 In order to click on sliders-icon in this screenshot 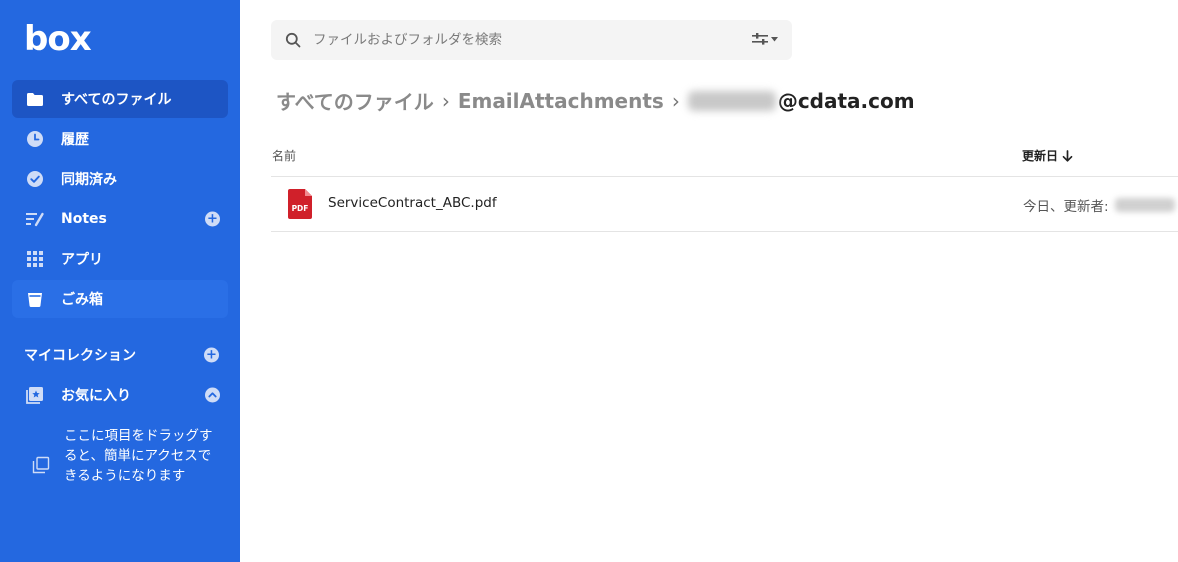, I will do `click(760, 39)`.